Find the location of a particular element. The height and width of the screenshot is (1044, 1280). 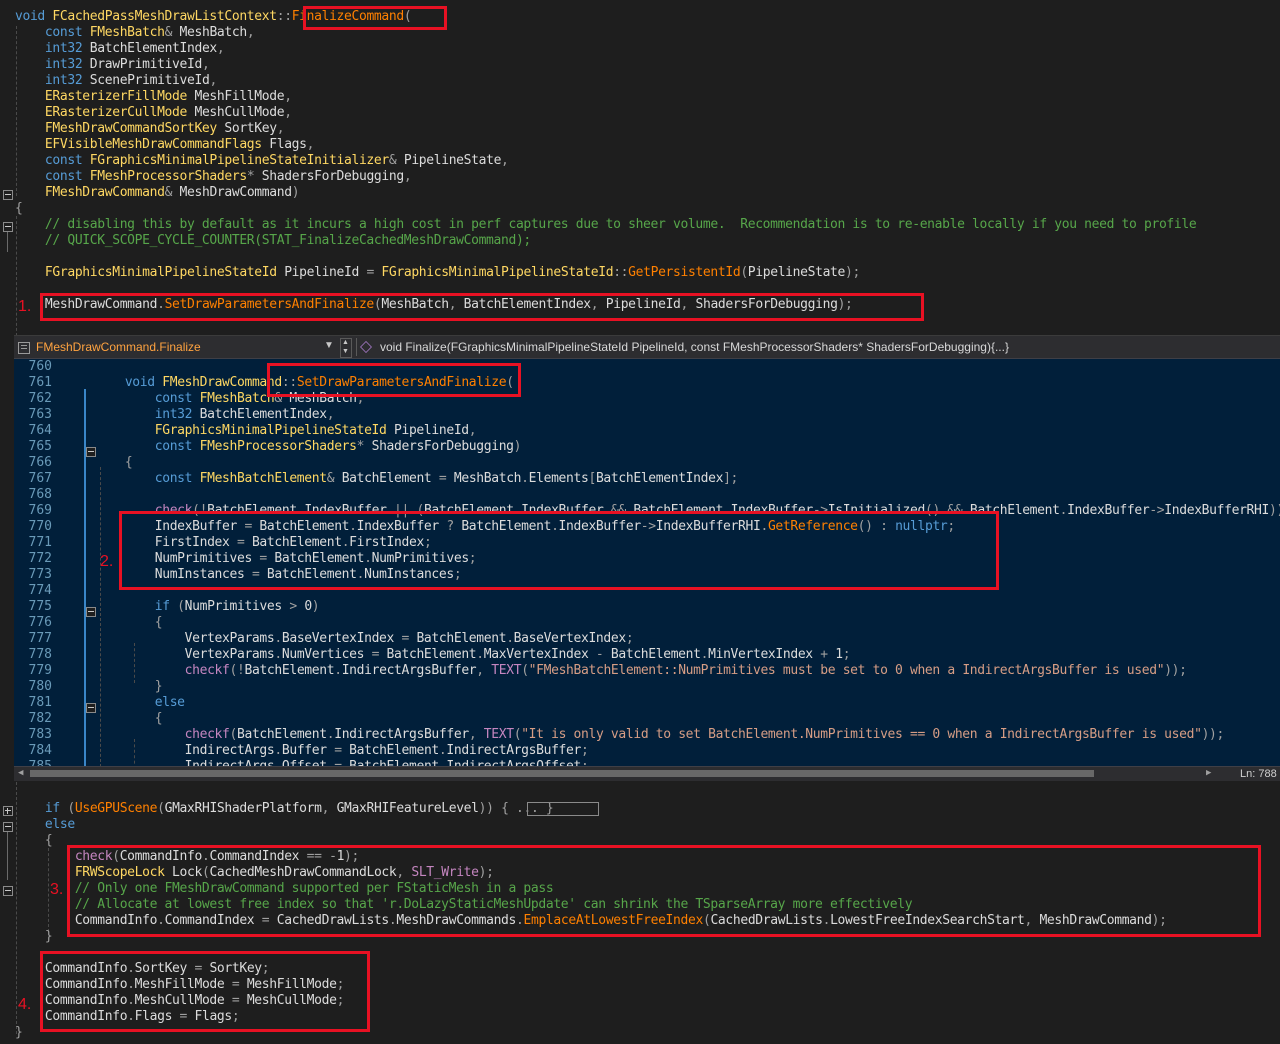

member-dropdown: FMeshDrawCommand.Finalize is located at coordinates (186, 348).